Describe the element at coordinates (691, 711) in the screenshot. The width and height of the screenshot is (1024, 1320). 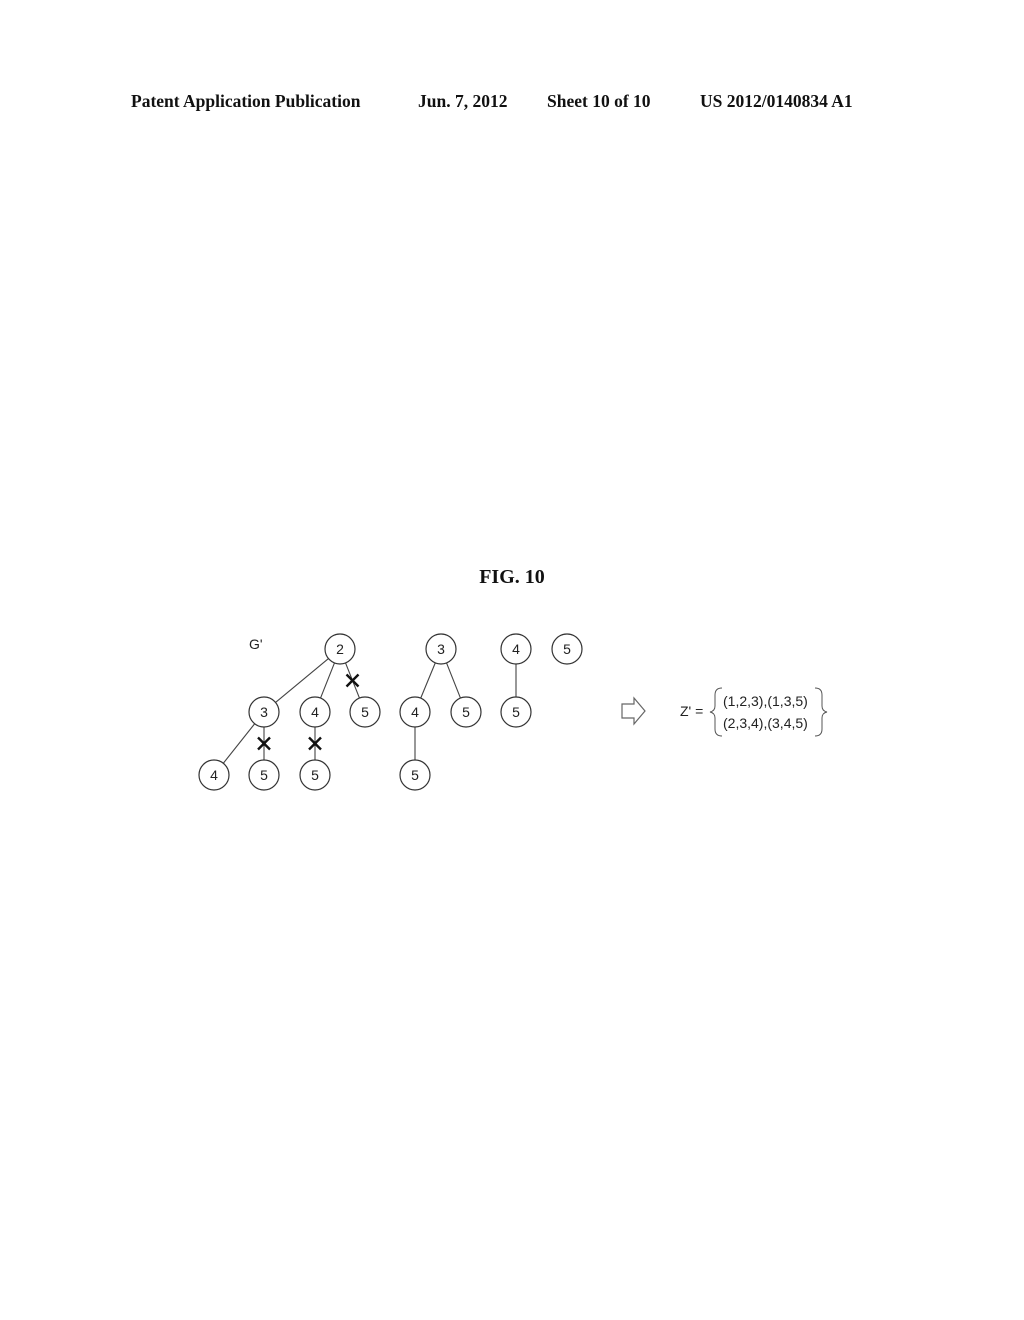
I see `result-label: Z' =` at that location.